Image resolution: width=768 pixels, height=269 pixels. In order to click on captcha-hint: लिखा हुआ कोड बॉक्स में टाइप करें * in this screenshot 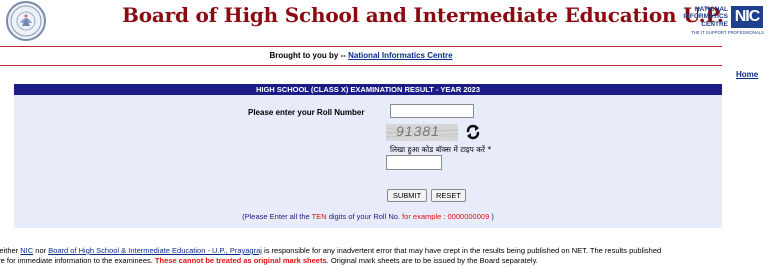, I will do `click(441, 149)`.